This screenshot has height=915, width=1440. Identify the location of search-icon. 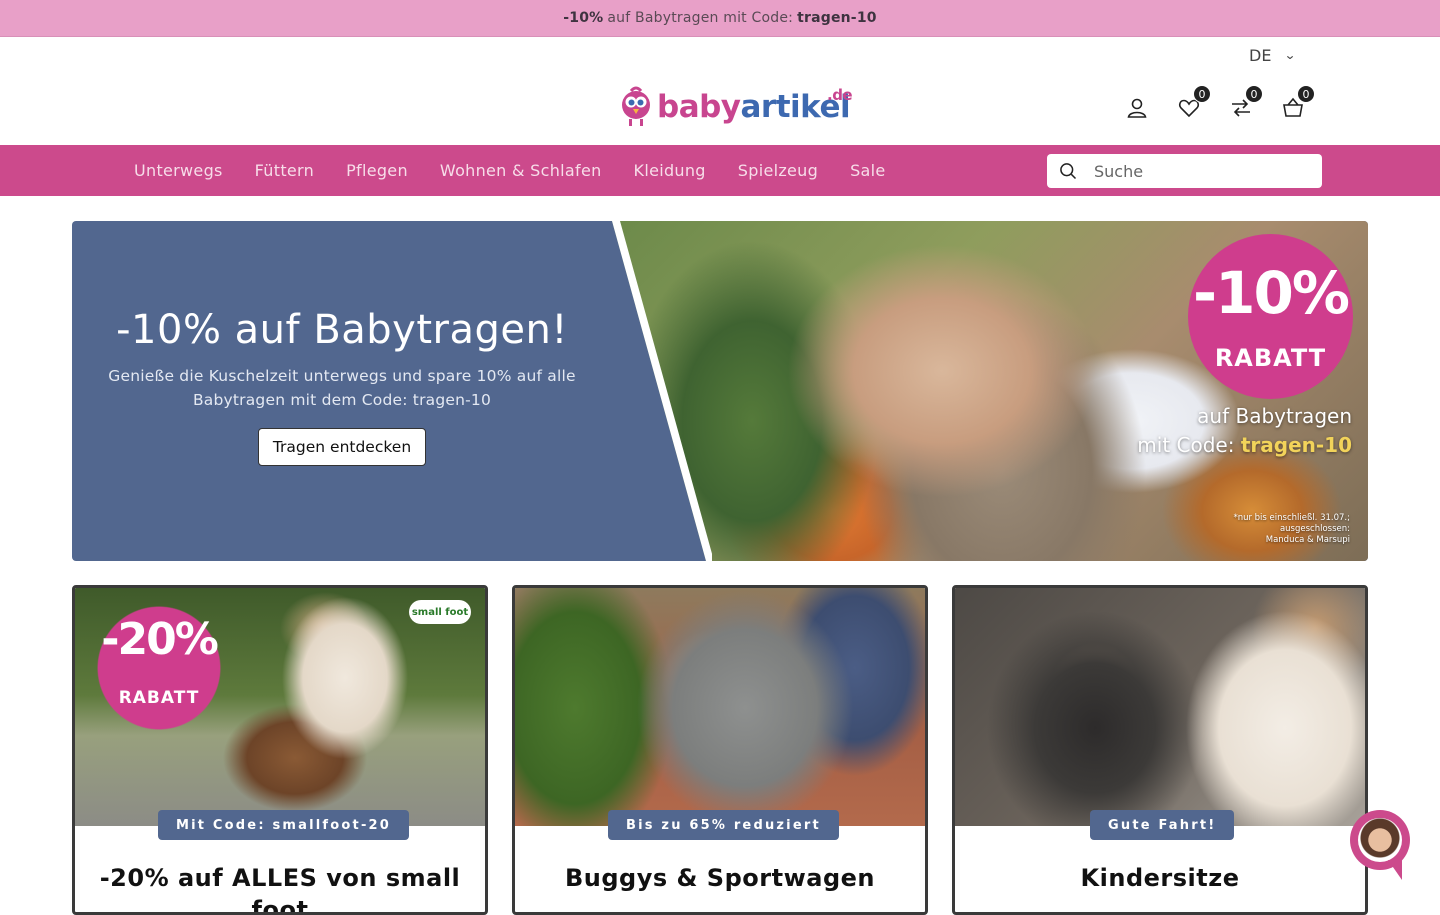
(1068, 171).